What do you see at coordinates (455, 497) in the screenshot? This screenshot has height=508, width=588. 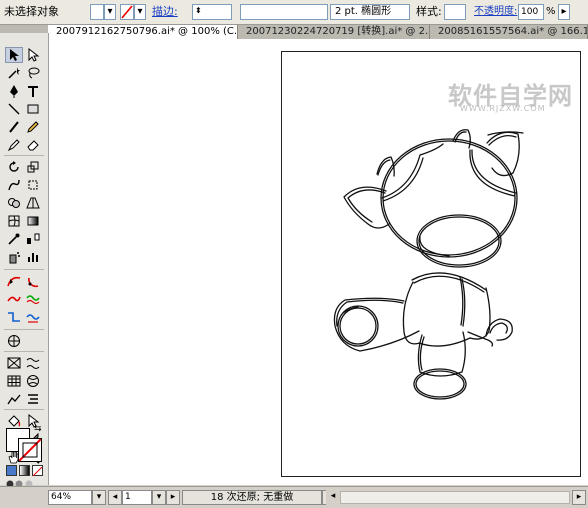 I see `horizontal-scrollbar` at bounding box center [455, 497].